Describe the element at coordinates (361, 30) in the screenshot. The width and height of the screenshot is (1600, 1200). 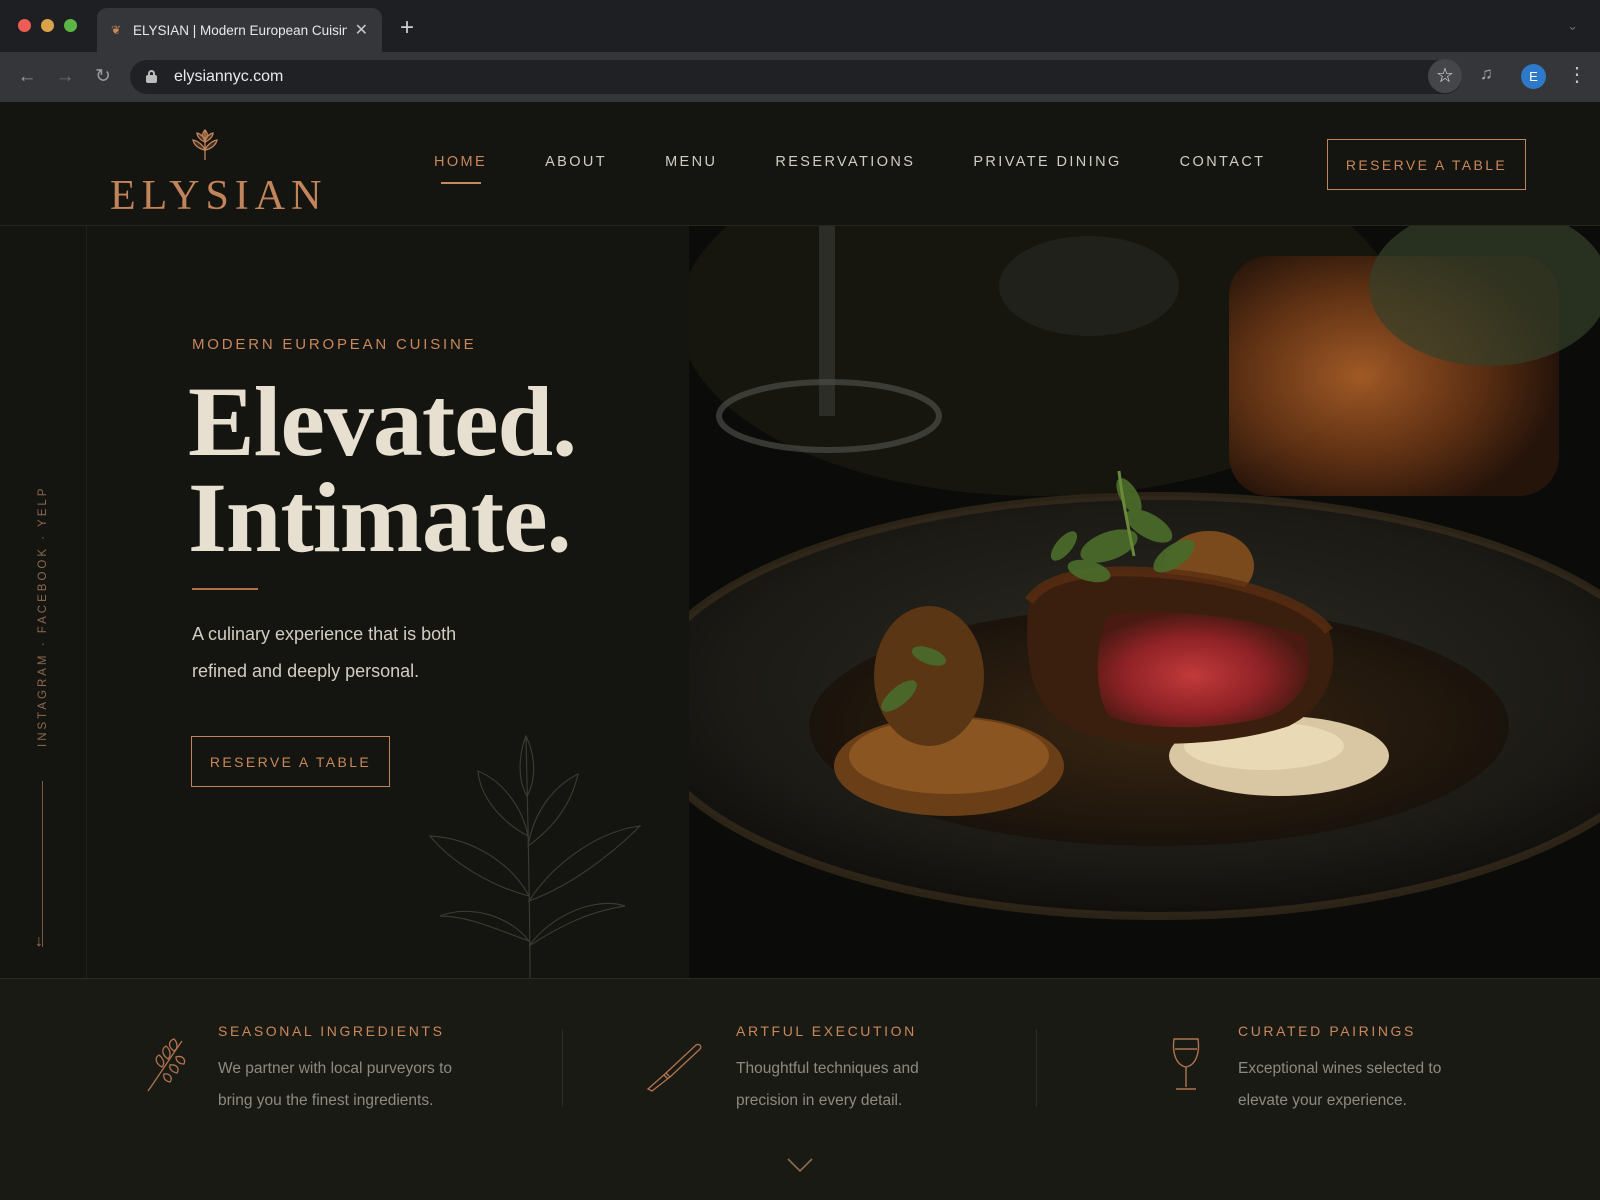
I see `close-tab-icon: ✕` at that location.